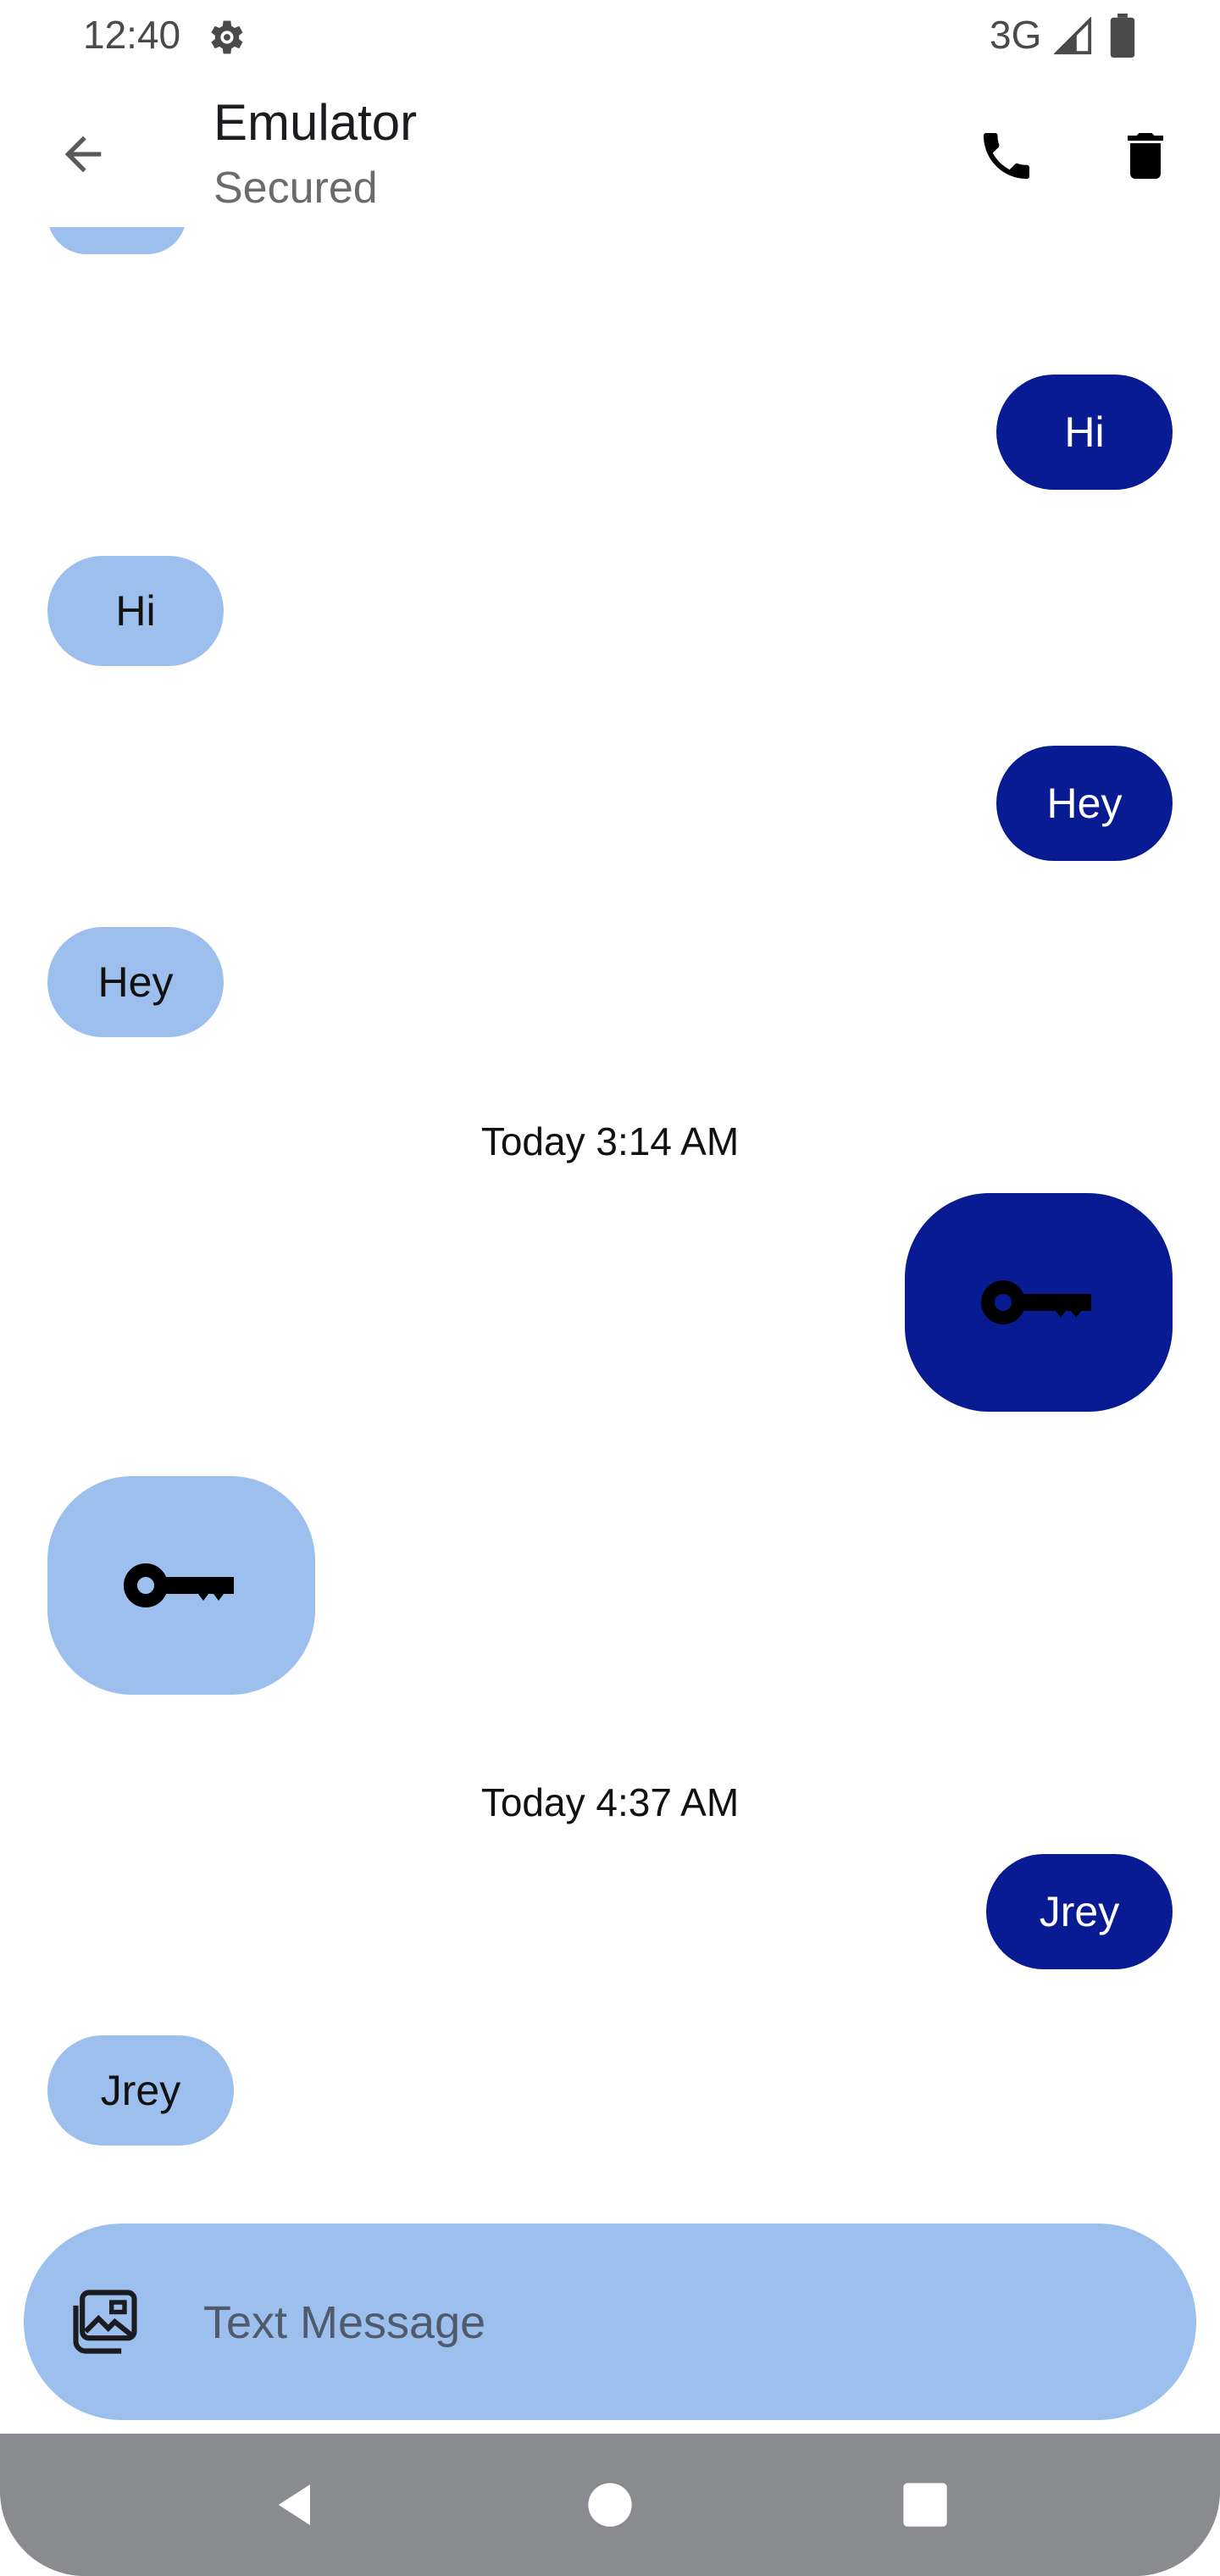 The height and width of the screenshot is (2576, 1220). I want to click on phone-icon, so click(1006, 156).